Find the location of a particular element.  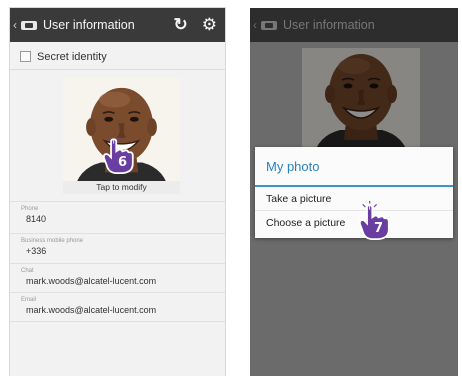

my-photo-dialog: My photo Take a picture Choose a picture is located at coordinates (354, 192).